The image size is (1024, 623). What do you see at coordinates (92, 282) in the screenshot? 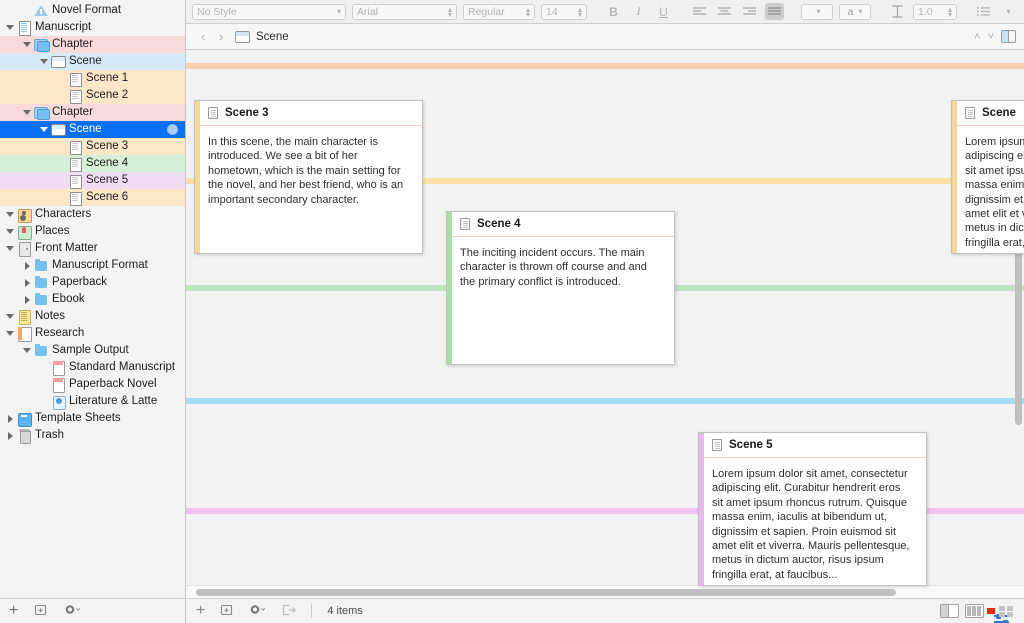
I see `binder-item-paperback: Paperback` at bounding box center [92, 282].